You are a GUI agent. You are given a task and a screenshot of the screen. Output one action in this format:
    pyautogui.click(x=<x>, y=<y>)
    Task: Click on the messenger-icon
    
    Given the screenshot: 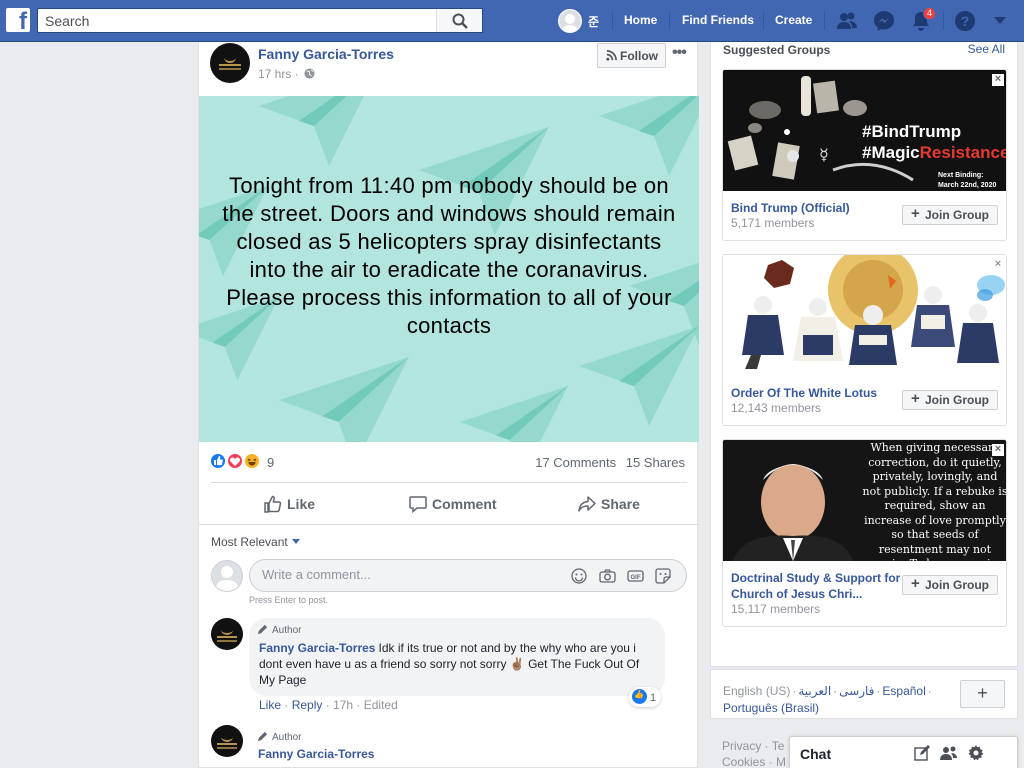 What is the action you would take?
    pyautogui.click(x=884, y=21)
    